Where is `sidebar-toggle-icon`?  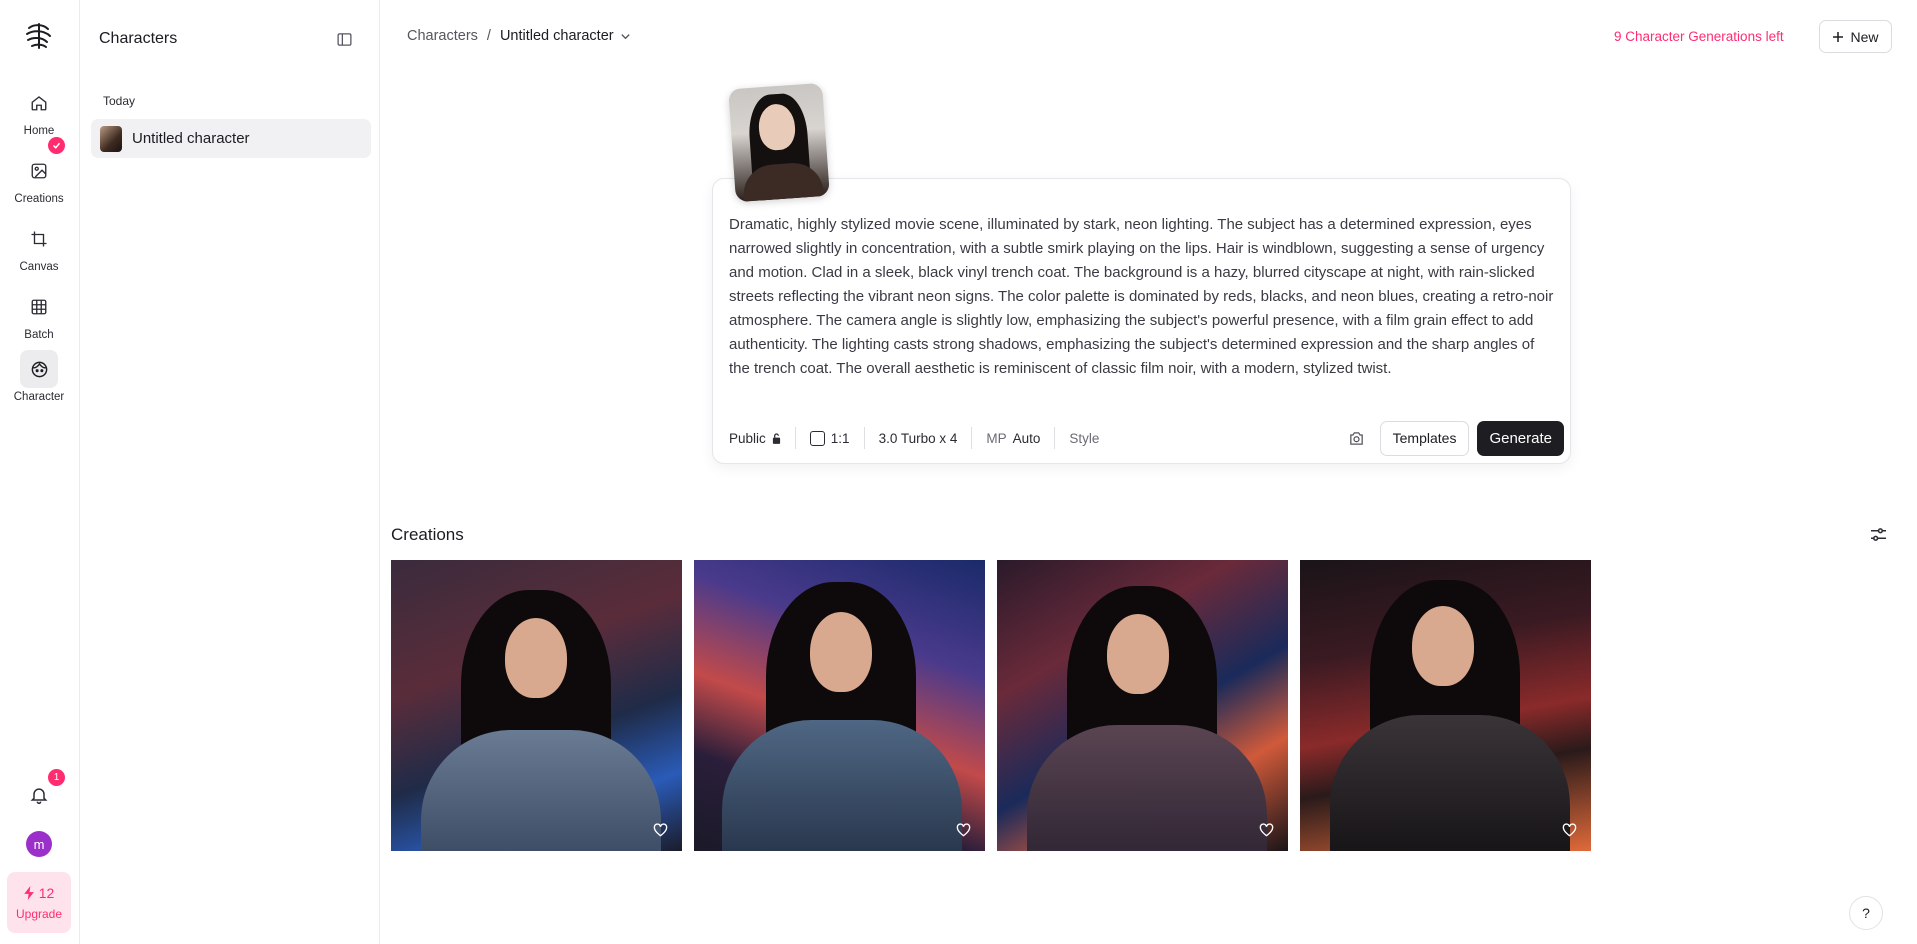
sidebar-toggle-icon is located at coordinates (344, 39).